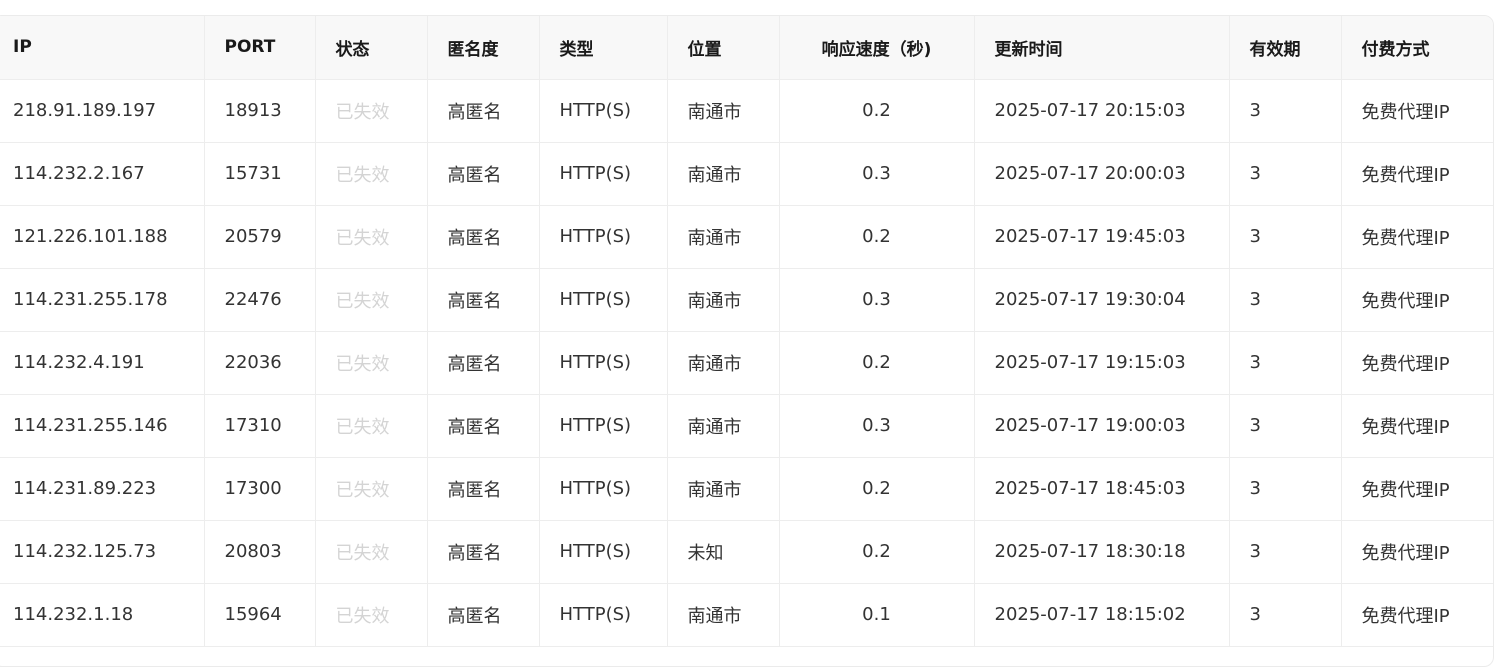  I want to click on cell-port: 15964, so click(260, 615).